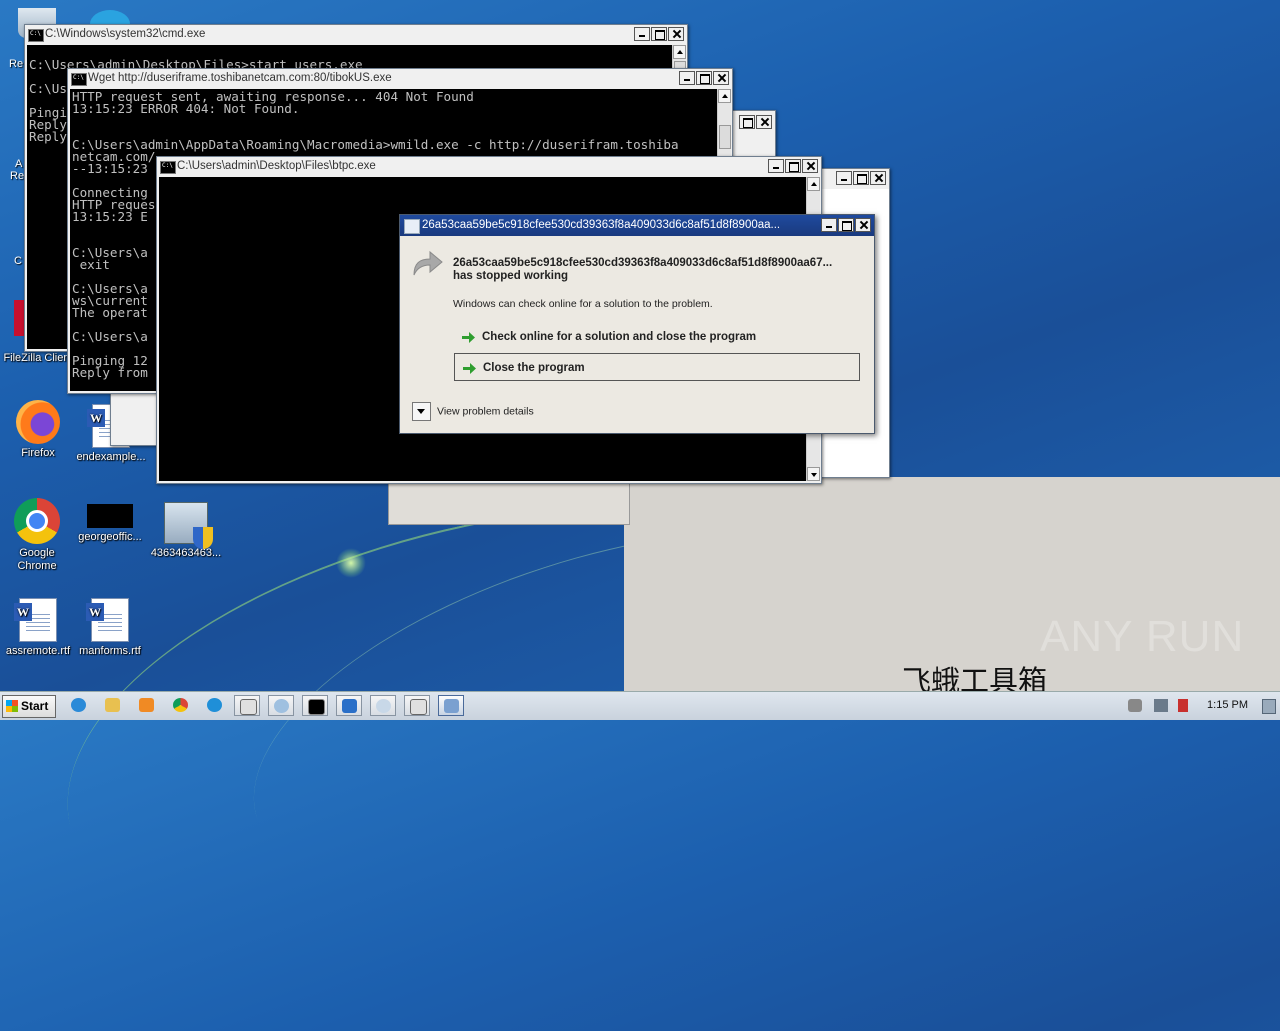 The width and height of the screenshot is (1280, 1031). Describe the element at coordinates (428, 263) in the screenshot. I see `problem-arrow-icon` at that location.